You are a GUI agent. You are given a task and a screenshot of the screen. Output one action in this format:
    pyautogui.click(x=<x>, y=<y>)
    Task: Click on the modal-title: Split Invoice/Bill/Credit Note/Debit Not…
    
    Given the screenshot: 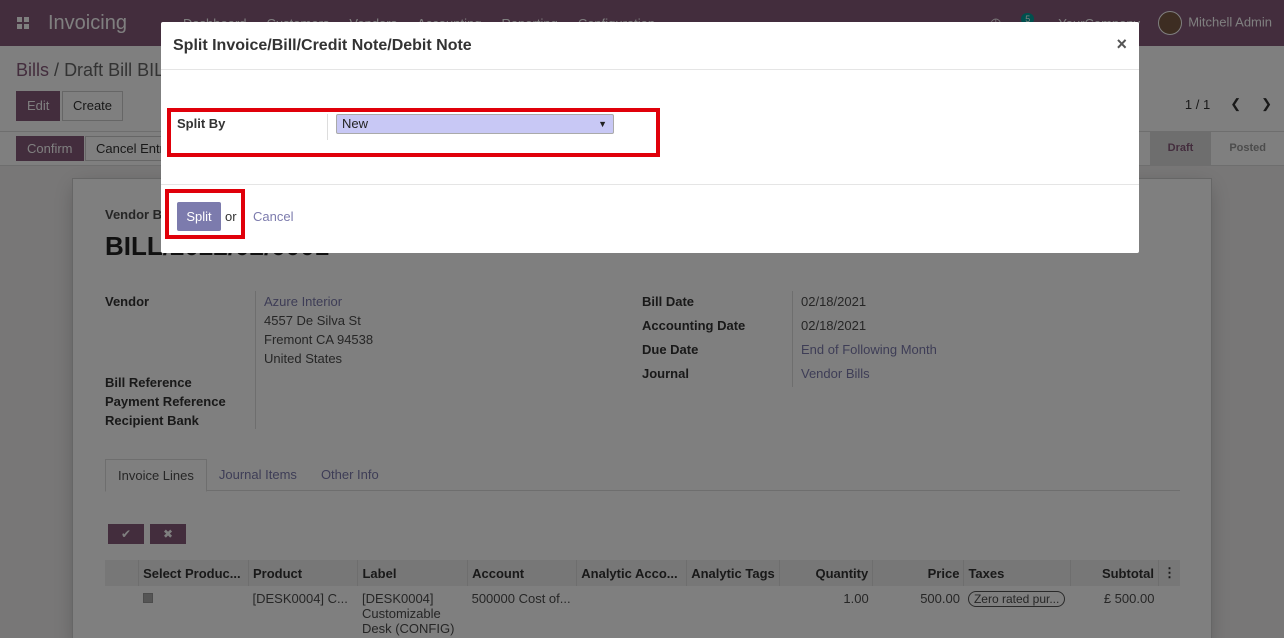 What is the action you would take?
    pyautogui.click(x=322, y=45)
    